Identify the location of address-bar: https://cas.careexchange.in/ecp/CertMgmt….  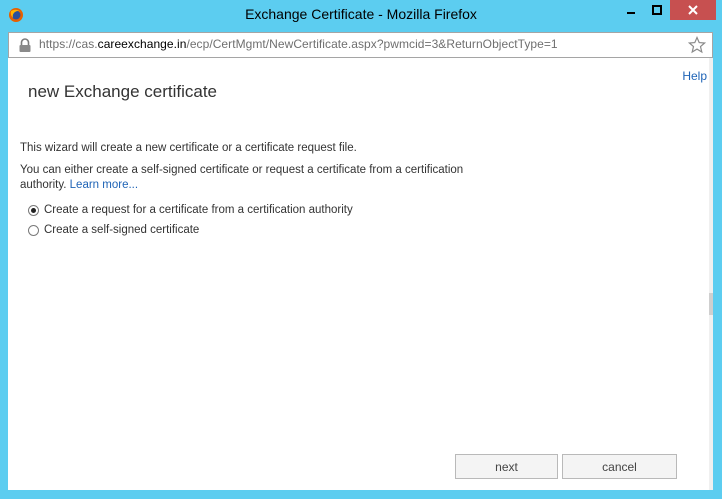
(360, 45).